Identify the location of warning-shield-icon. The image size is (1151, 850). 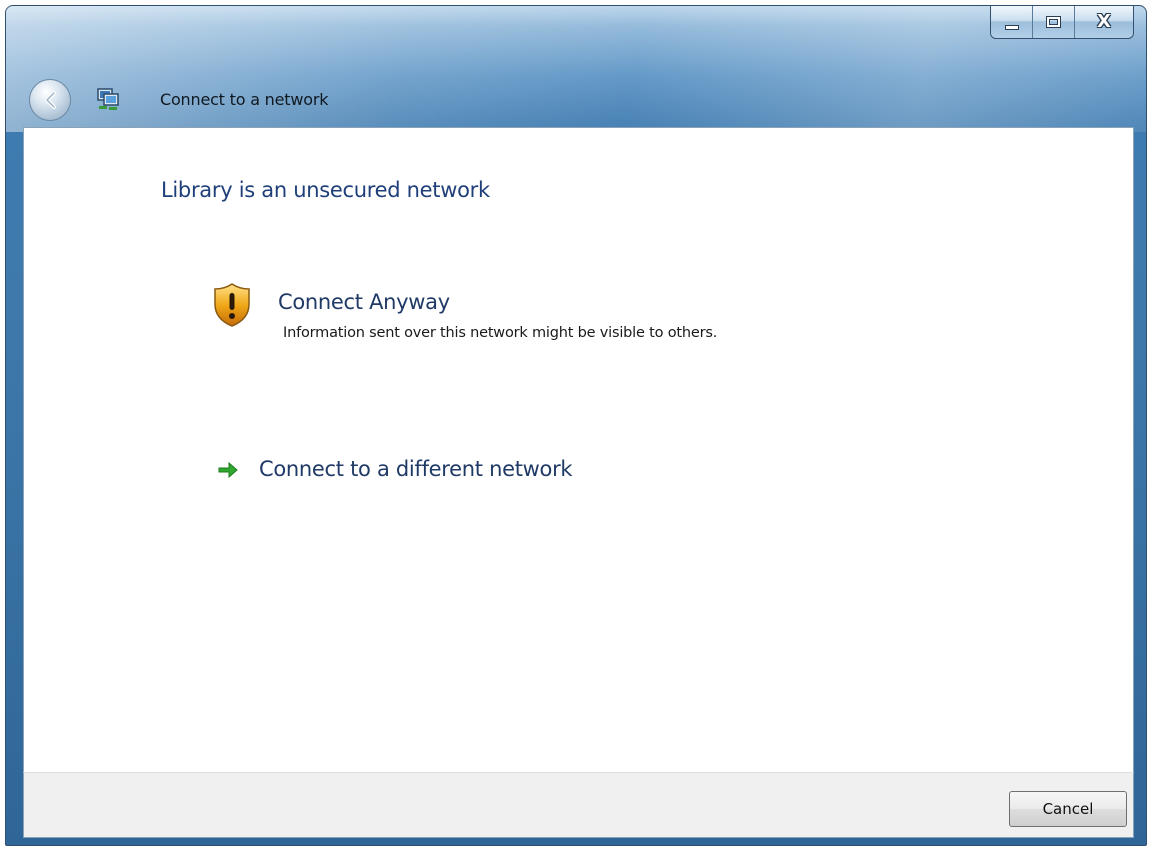
(232, 305).